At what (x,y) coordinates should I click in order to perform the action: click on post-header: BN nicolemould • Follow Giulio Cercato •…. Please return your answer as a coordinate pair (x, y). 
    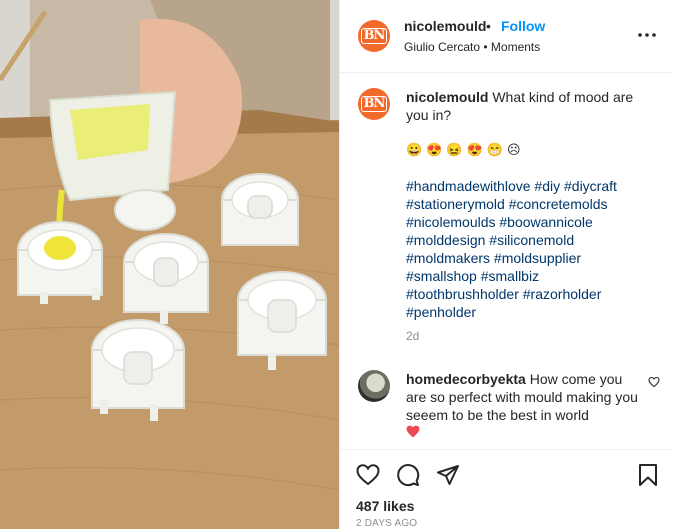
    Looking at the image, I should click on (506, 36).